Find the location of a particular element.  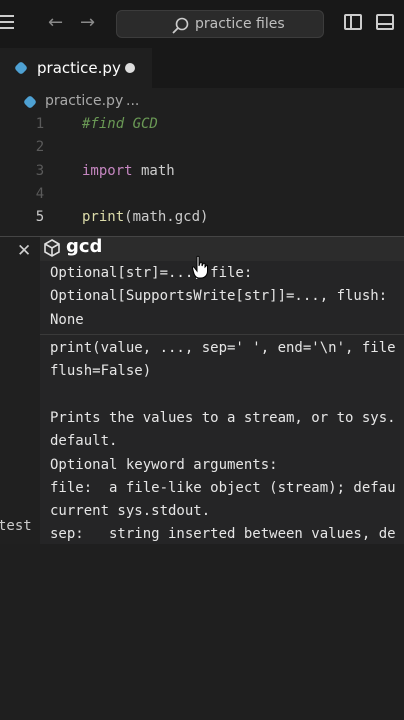

command-center-search: practice files is located at coordinates (220, 24).